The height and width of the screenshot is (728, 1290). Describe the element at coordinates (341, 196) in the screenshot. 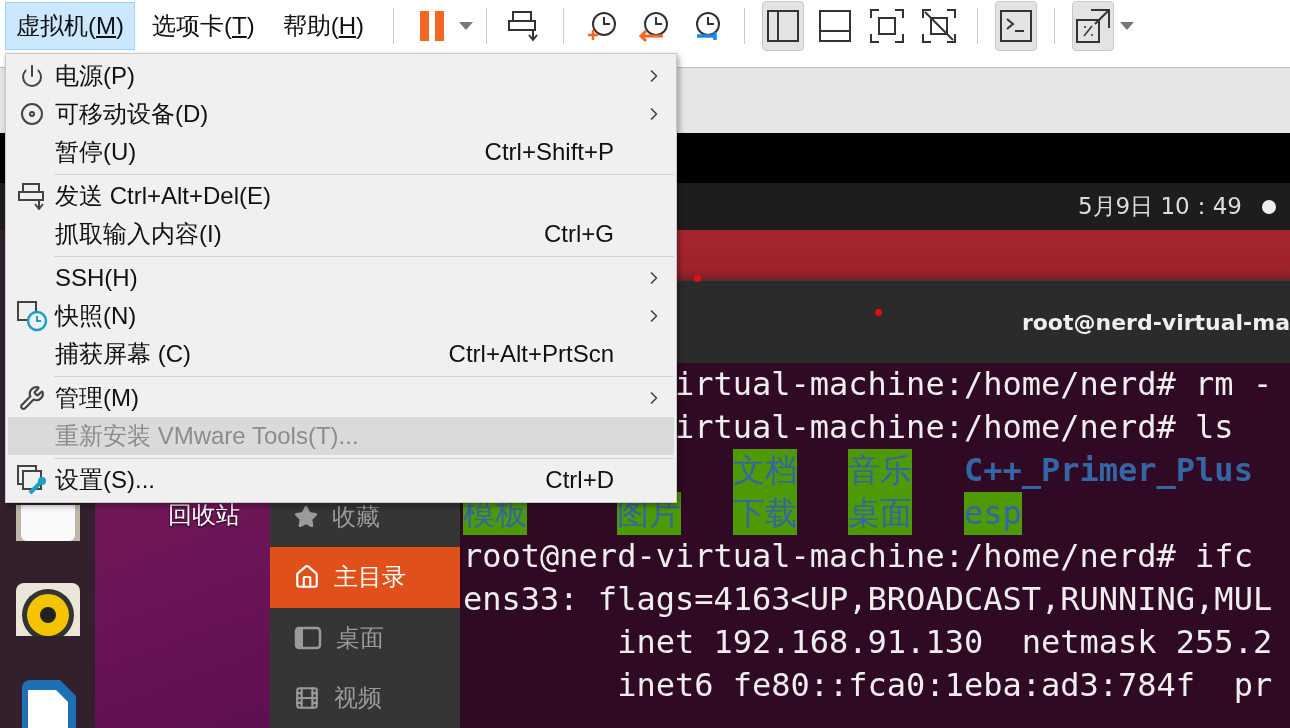

I see `menu-item: 发送 Ctrl+Alt+Del(E)` at that location.